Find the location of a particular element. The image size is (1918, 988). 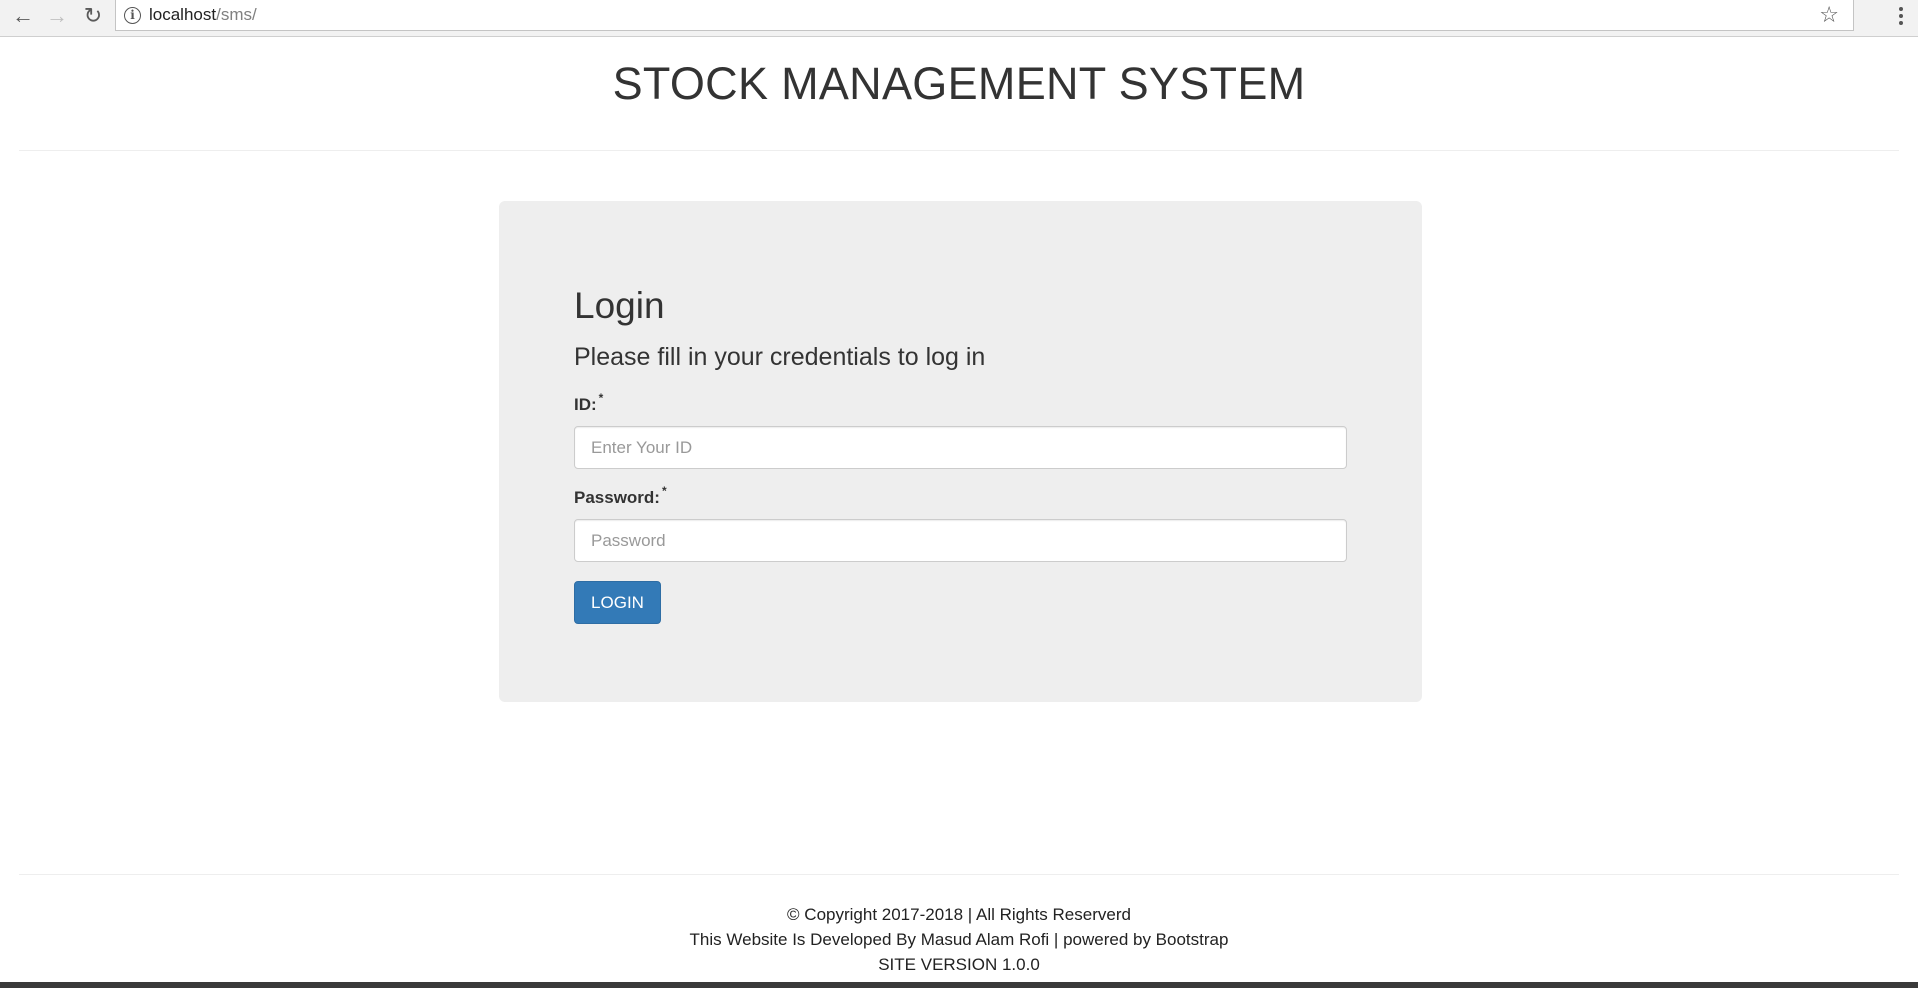

id-label: ID: * is located at coordinates (588, 403).